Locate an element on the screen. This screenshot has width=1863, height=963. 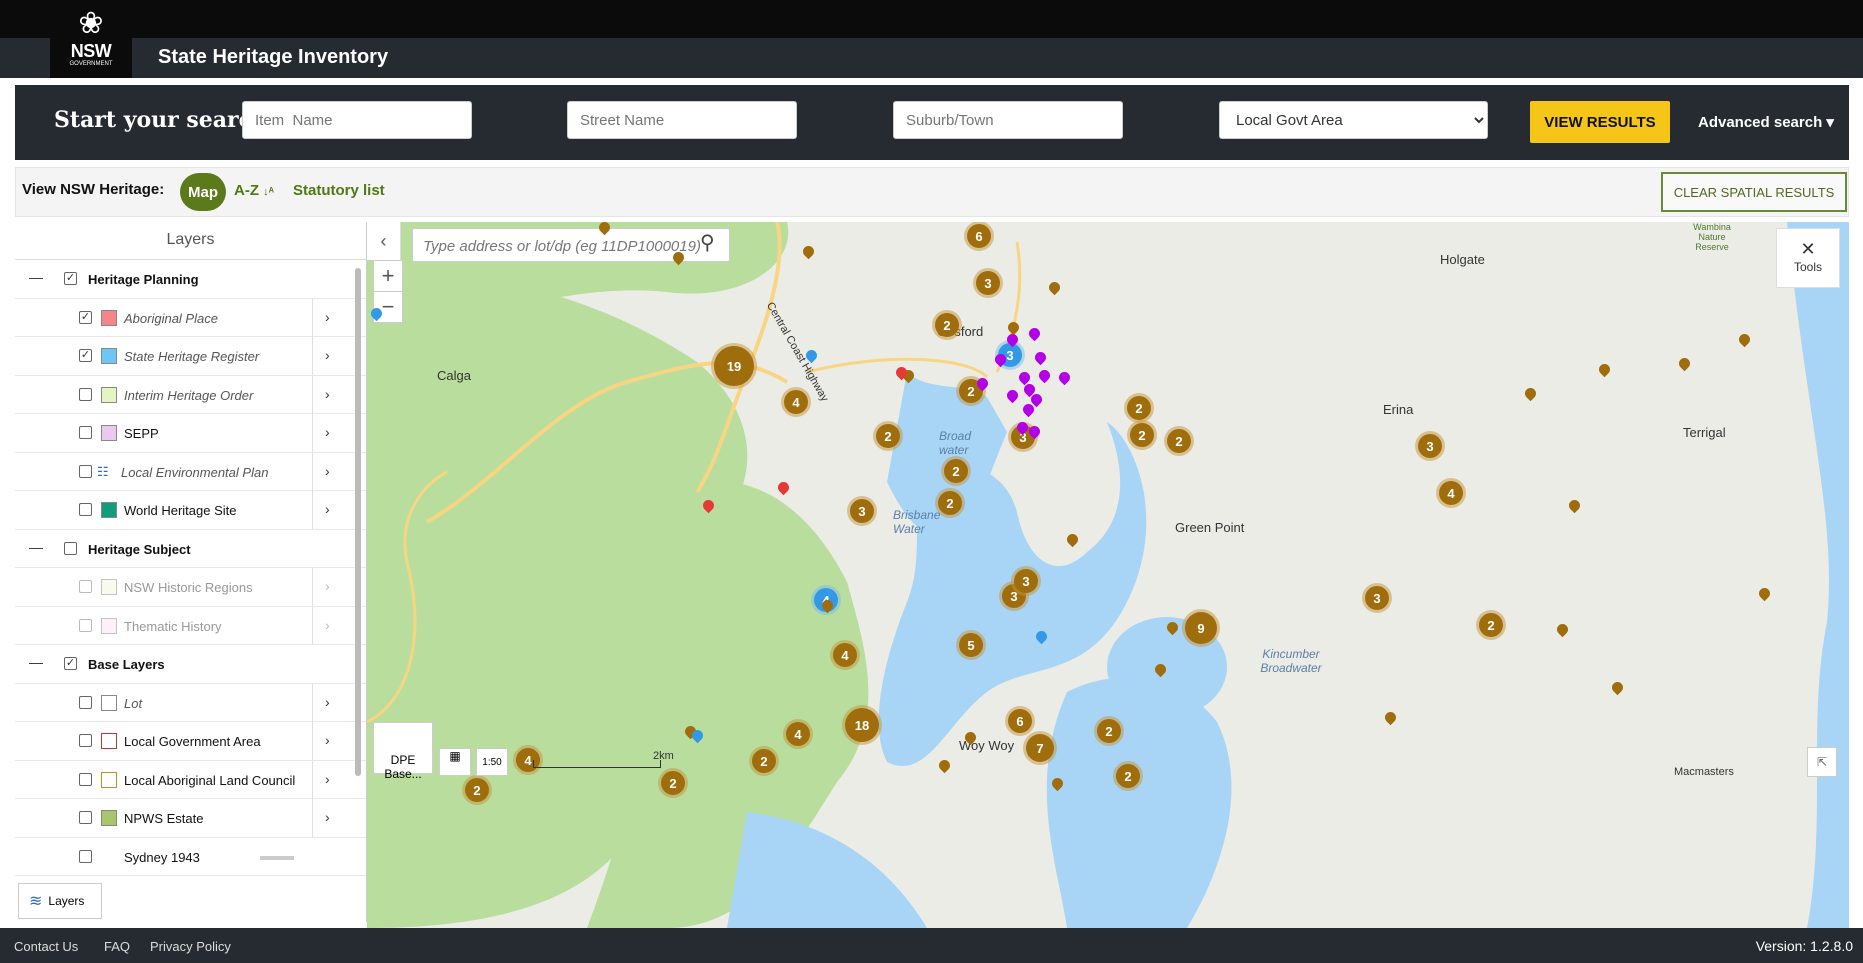
search-icon: ⚲ is located at coordinates (707, 242).